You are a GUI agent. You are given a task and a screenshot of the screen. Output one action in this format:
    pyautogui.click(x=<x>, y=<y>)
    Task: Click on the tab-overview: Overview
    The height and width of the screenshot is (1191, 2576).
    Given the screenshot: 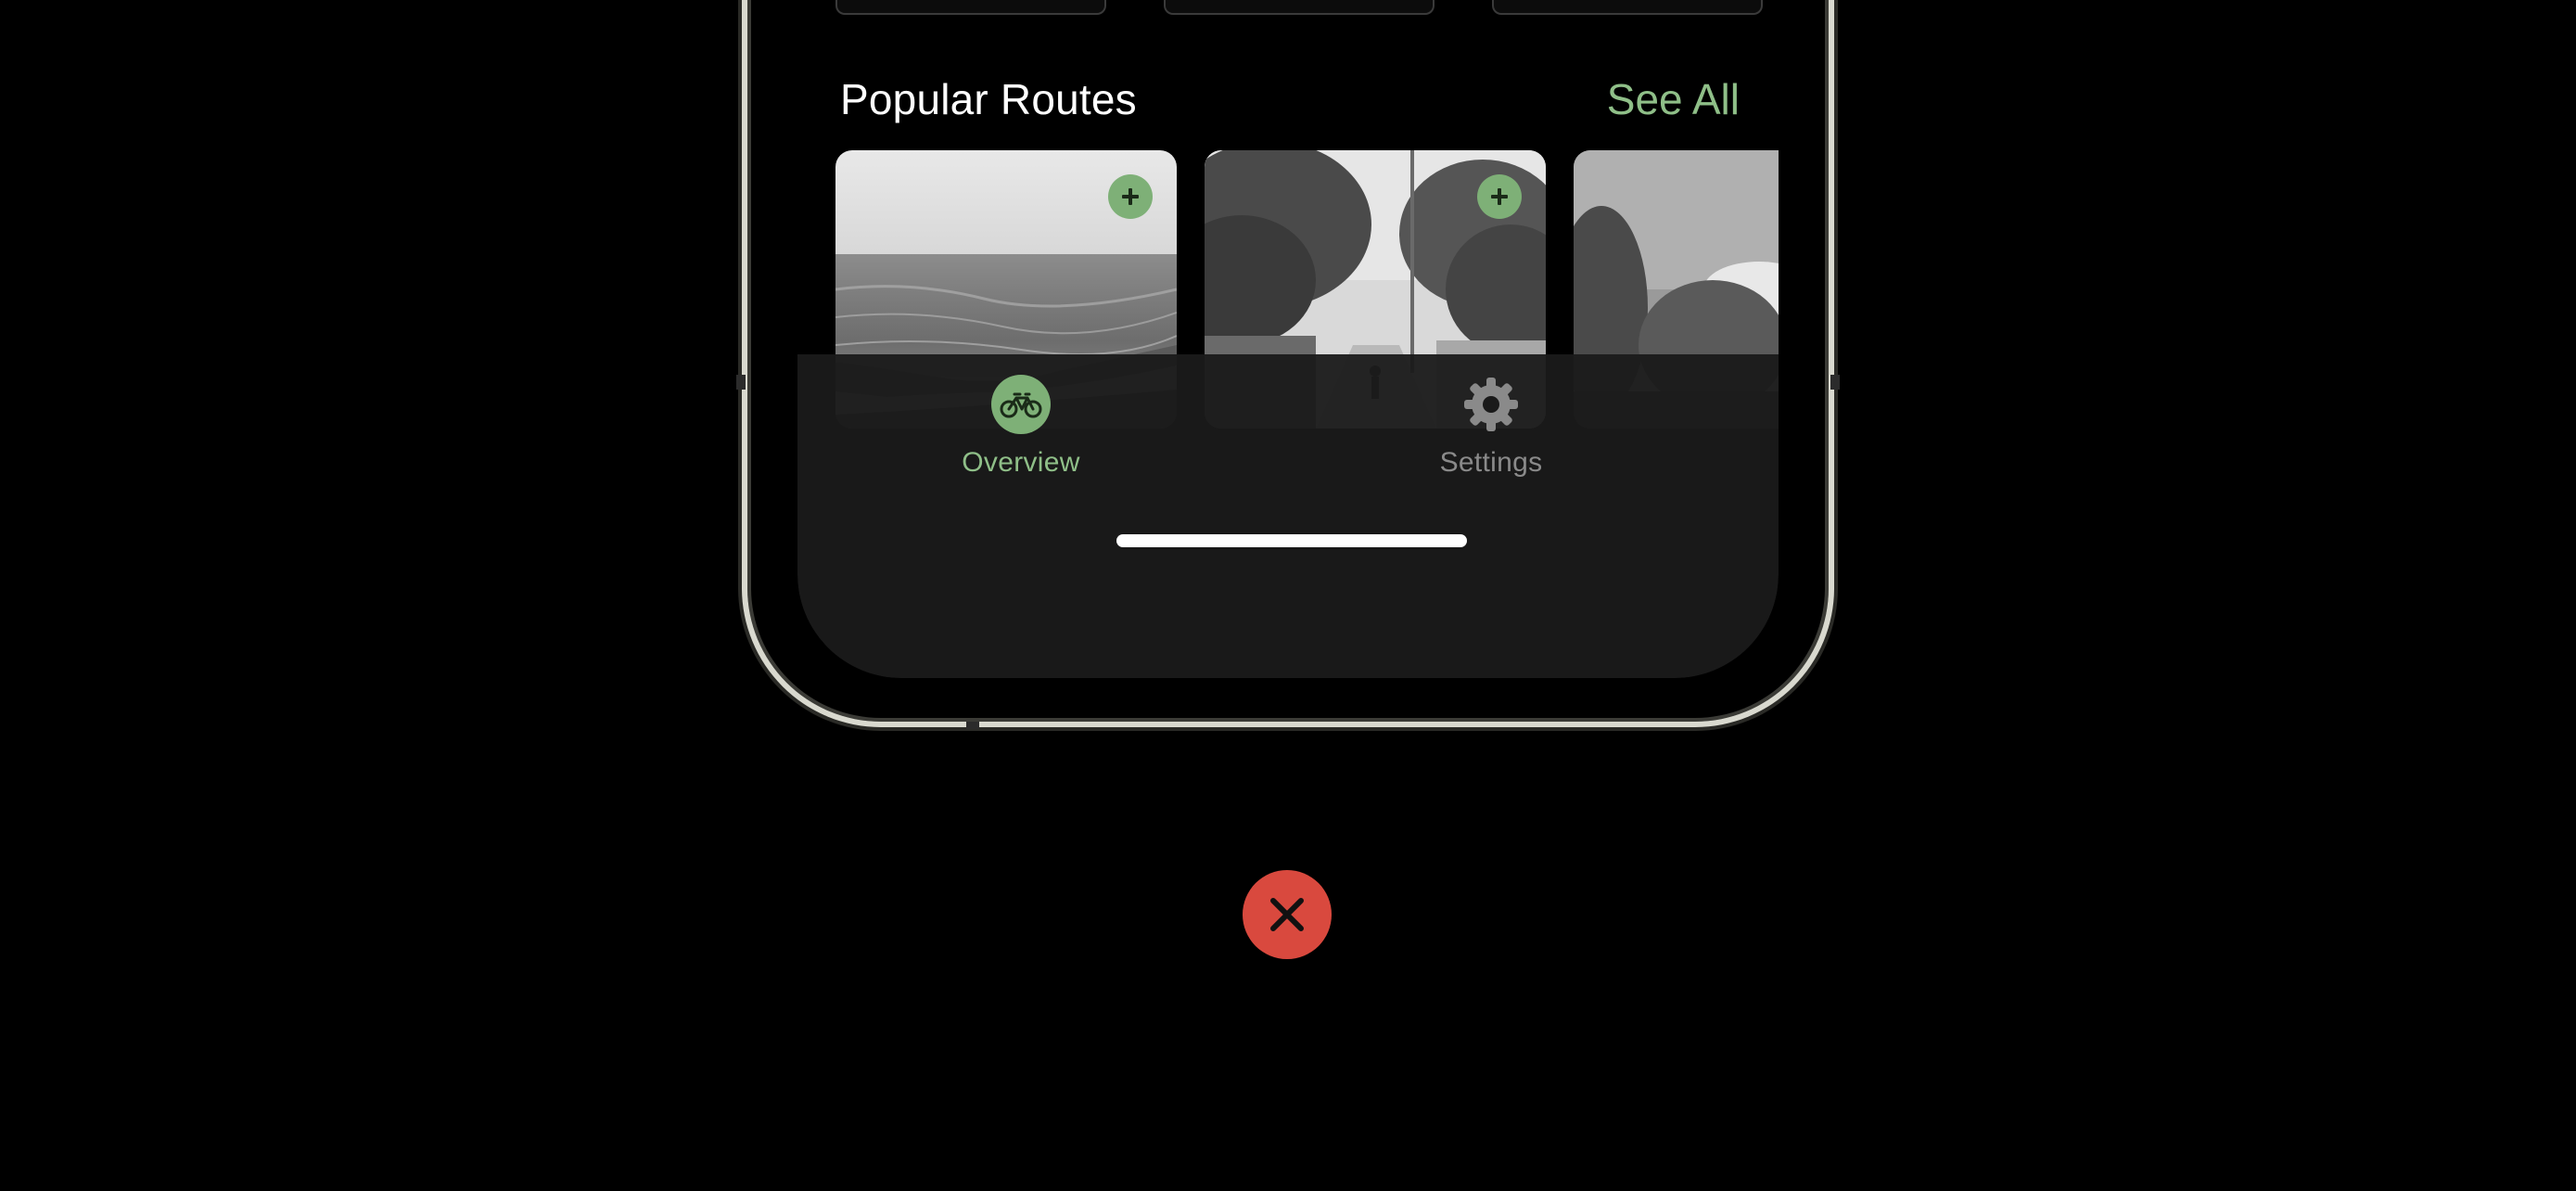 What is the action you would take?
    pyautogui.click(x=1021, y=430)
    